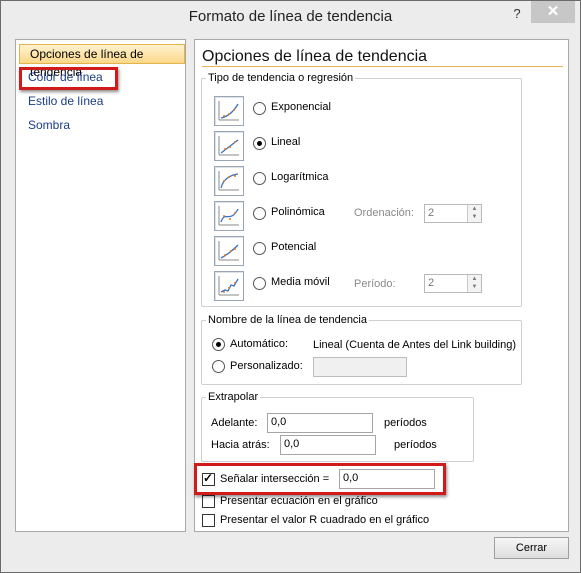  Describe the element at coordinates (68, 78) in the screenshot. I see `highlight-box-line-color` at that location.